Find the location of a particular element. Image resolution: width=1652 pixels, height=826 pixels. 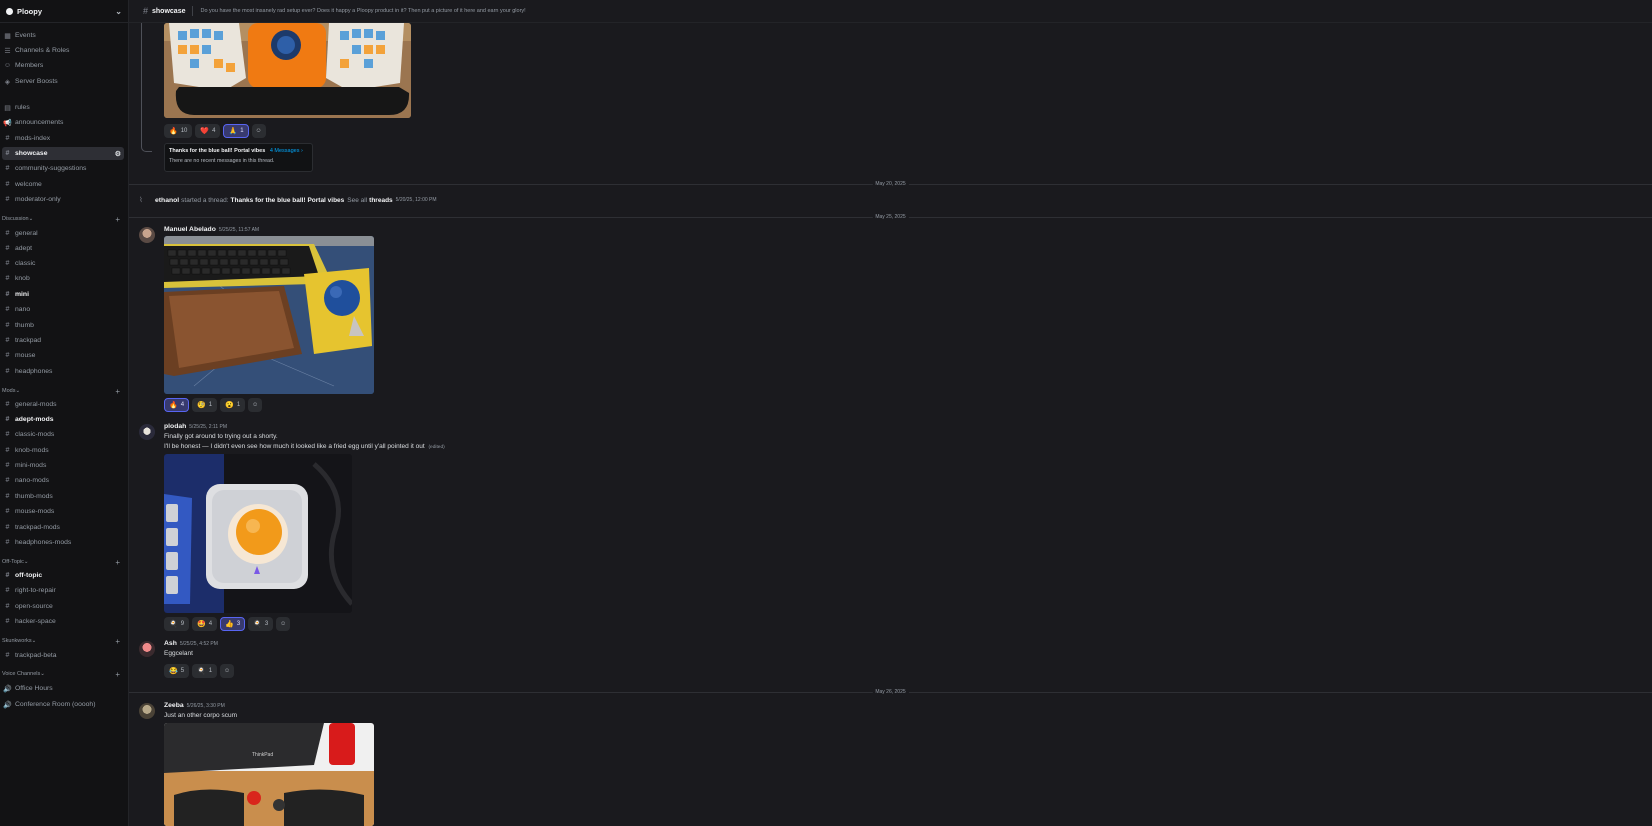

category-label: Discussion is located at coordinates (15, 219).